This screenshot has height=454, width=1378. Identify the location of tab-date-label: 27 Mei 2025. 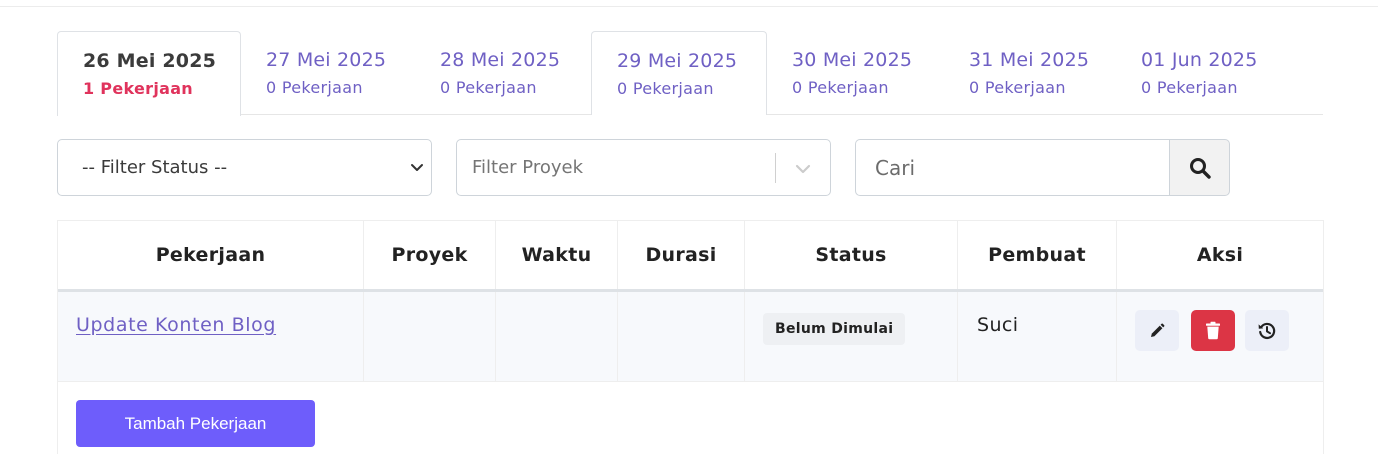
(326, 60).